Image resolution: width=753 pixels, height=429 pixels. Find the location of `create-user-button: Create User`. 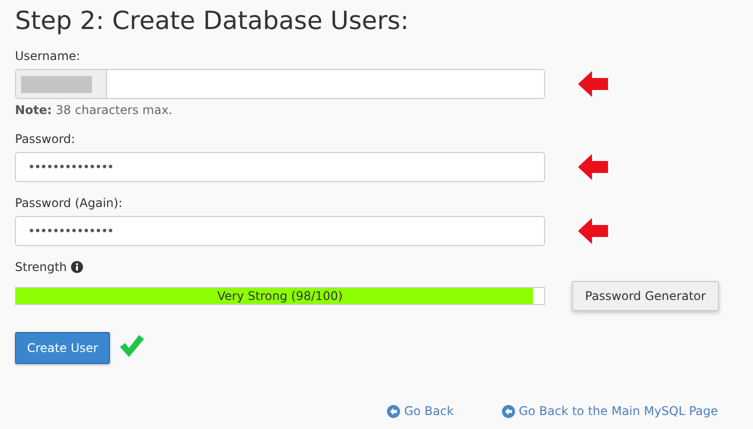

create-user-button: Create User is located at coordinates (62, 348).